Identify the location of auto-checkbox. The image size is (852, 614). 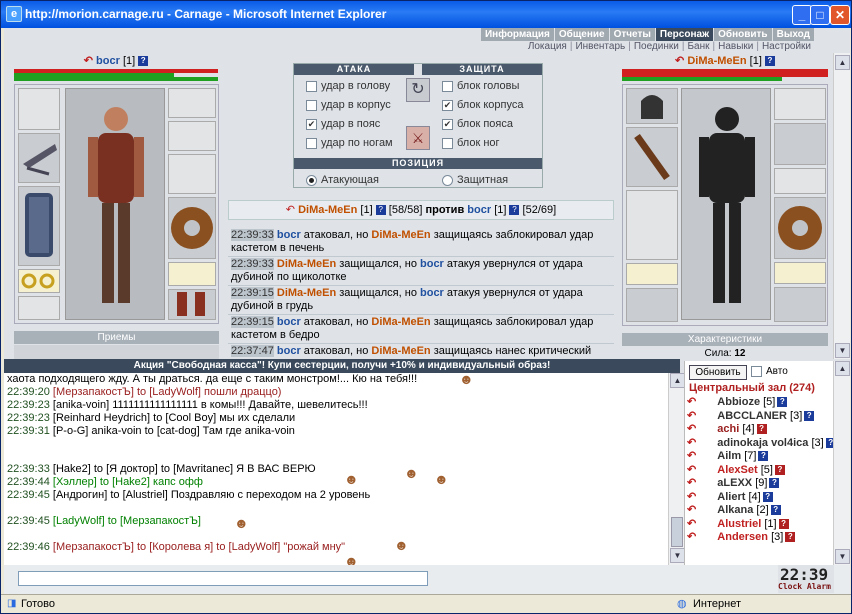
(756, 371).